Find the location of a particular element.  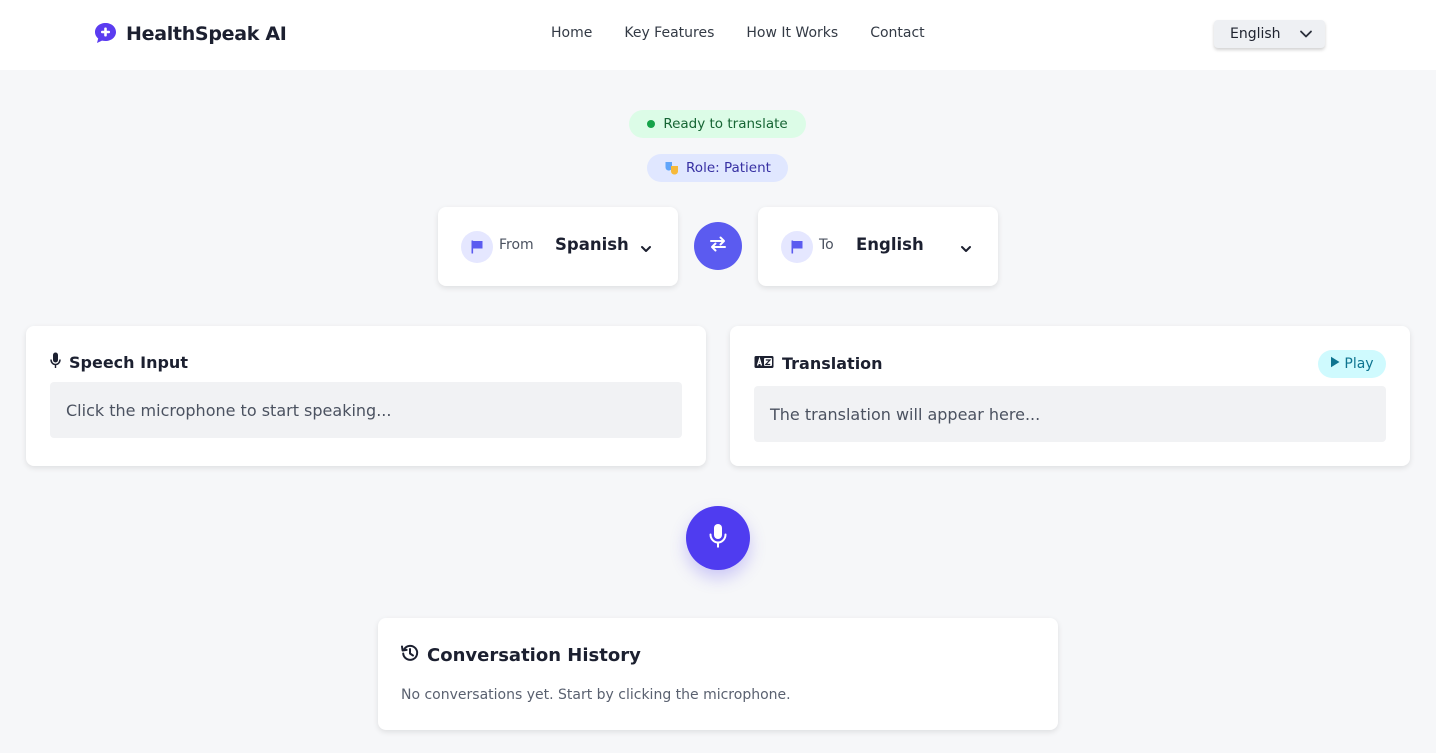

main-nav: Home Key Features How It Works Contact is located at coordinates (738, 33).